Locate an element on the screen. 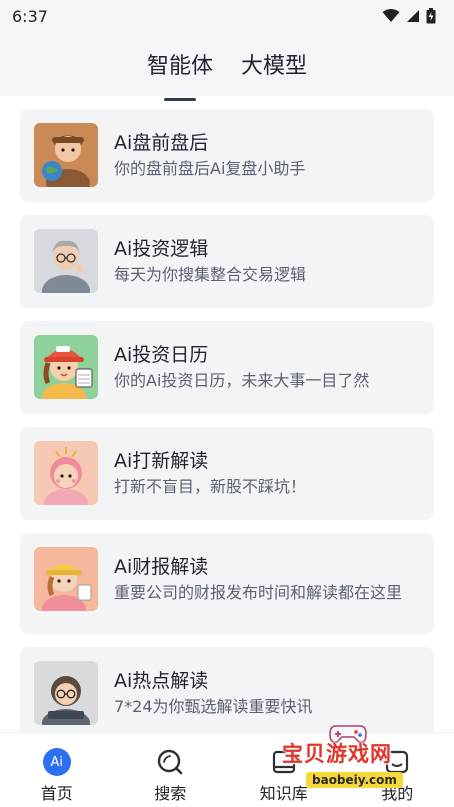 The height and width of the screenshot is (807, 454). top-tab-bar: 智能体 大模型 is located at coordinates (227, 64).